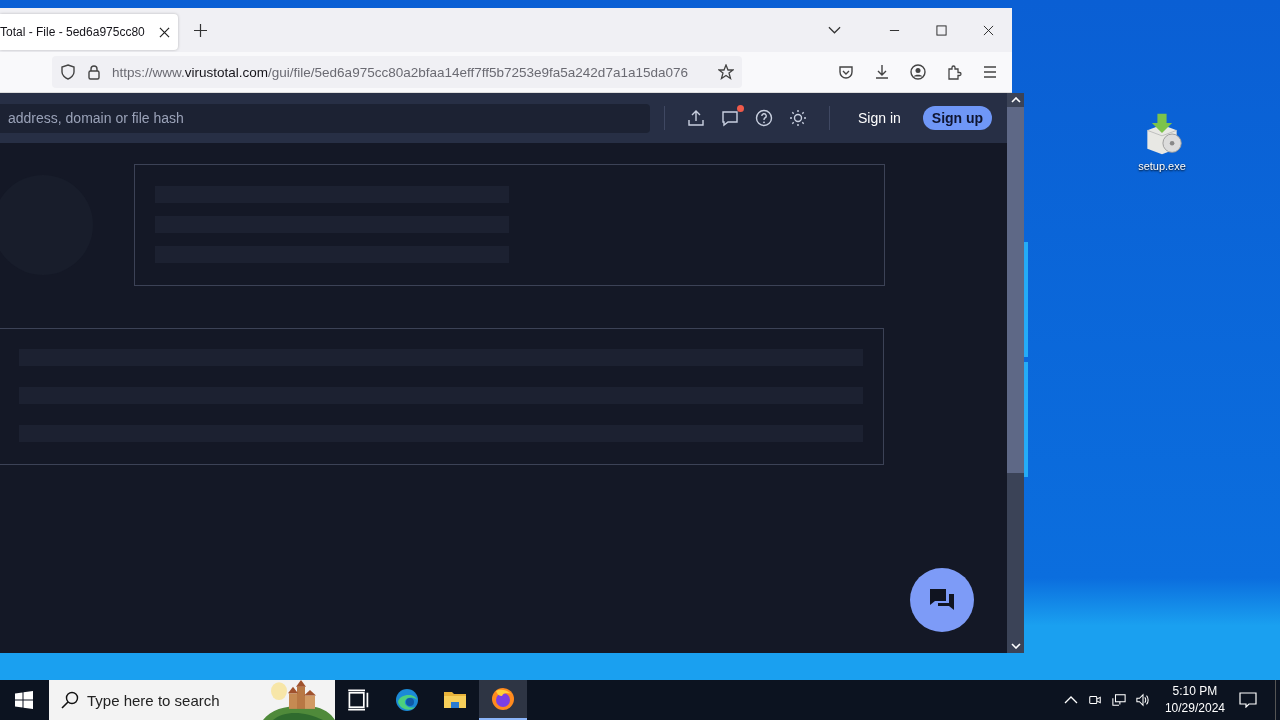  I want to click on scroll-up-icon, so click(1015, 100).